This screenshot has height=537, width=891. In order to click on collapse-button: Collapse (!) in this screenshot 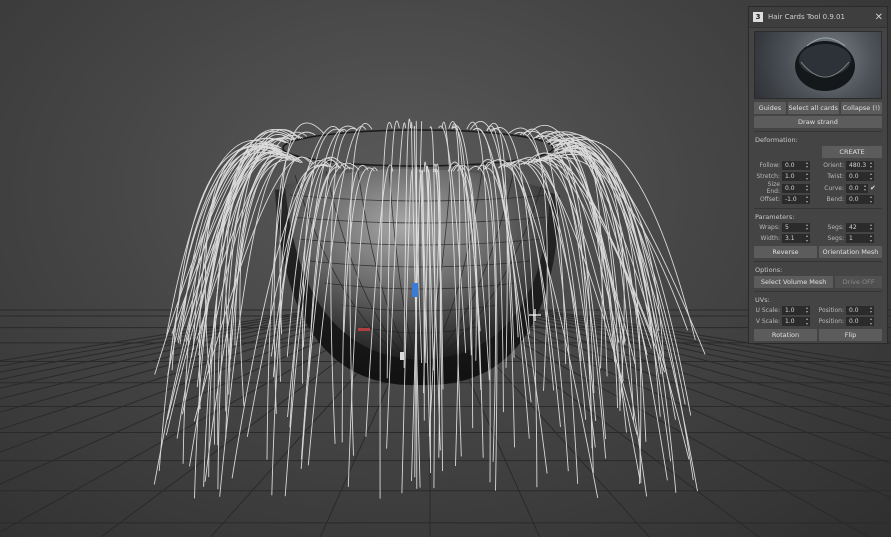, I will do `click(861, 108)`.